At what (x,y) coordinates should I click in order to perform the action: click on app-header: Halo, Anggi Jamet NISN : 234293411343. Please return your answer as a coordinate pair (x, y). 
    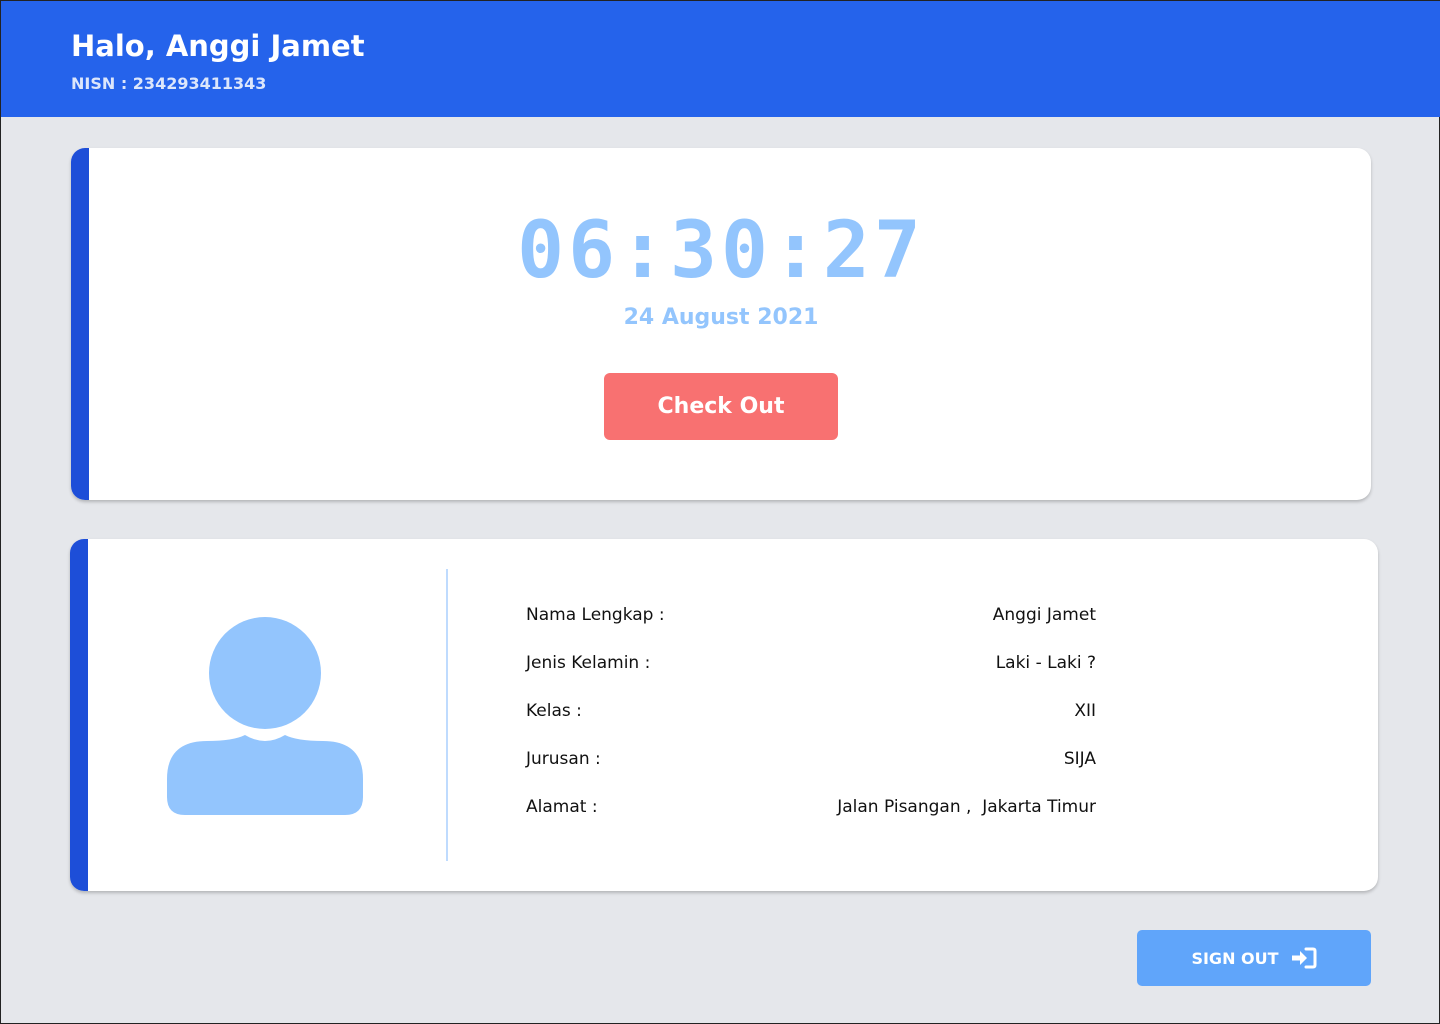
    Looking at the image, I should click on (720, 59).